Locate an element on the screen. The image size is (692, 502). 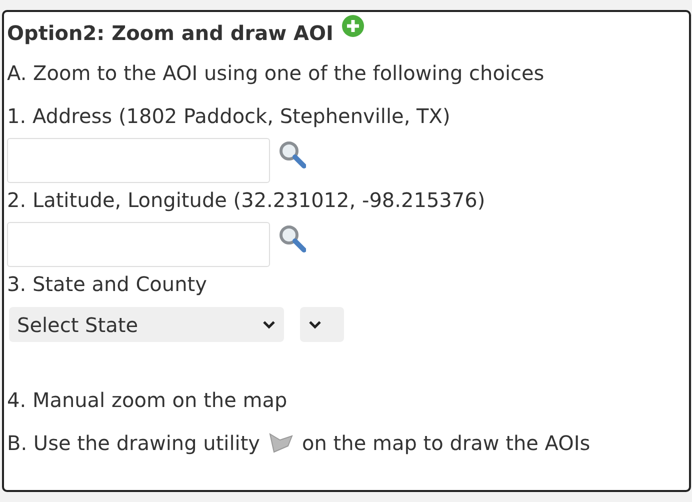
add-icon is located at coordinates (353, 26).